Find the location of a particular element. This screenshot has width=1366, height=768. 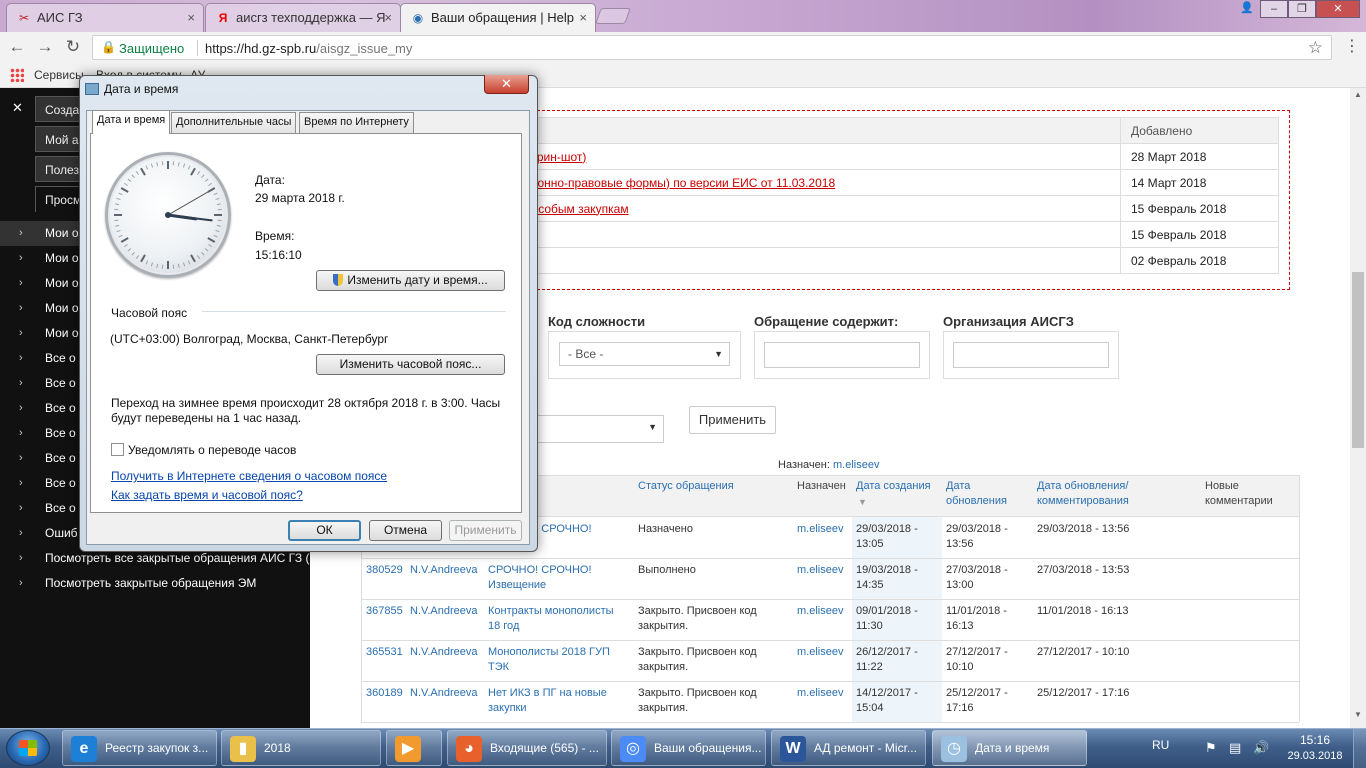

col-updated-header: Дата обновления is located at coordinates (981, 494).